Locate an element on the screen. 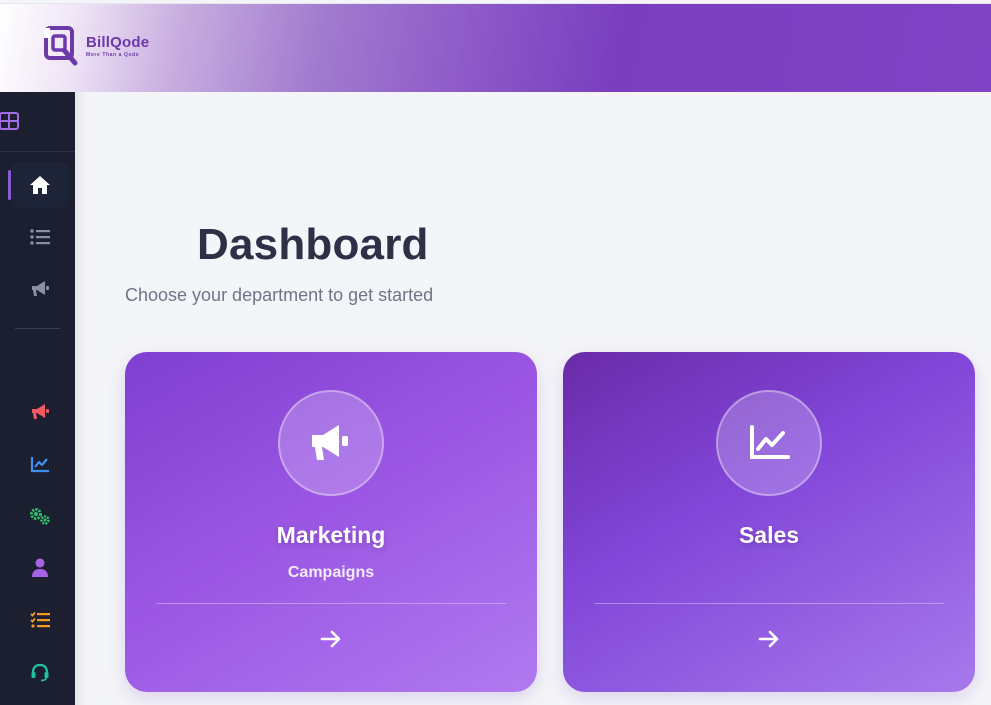 This screenshot has width=991, height=705. sidebar-item-sales is located at coordinates (40, 464).